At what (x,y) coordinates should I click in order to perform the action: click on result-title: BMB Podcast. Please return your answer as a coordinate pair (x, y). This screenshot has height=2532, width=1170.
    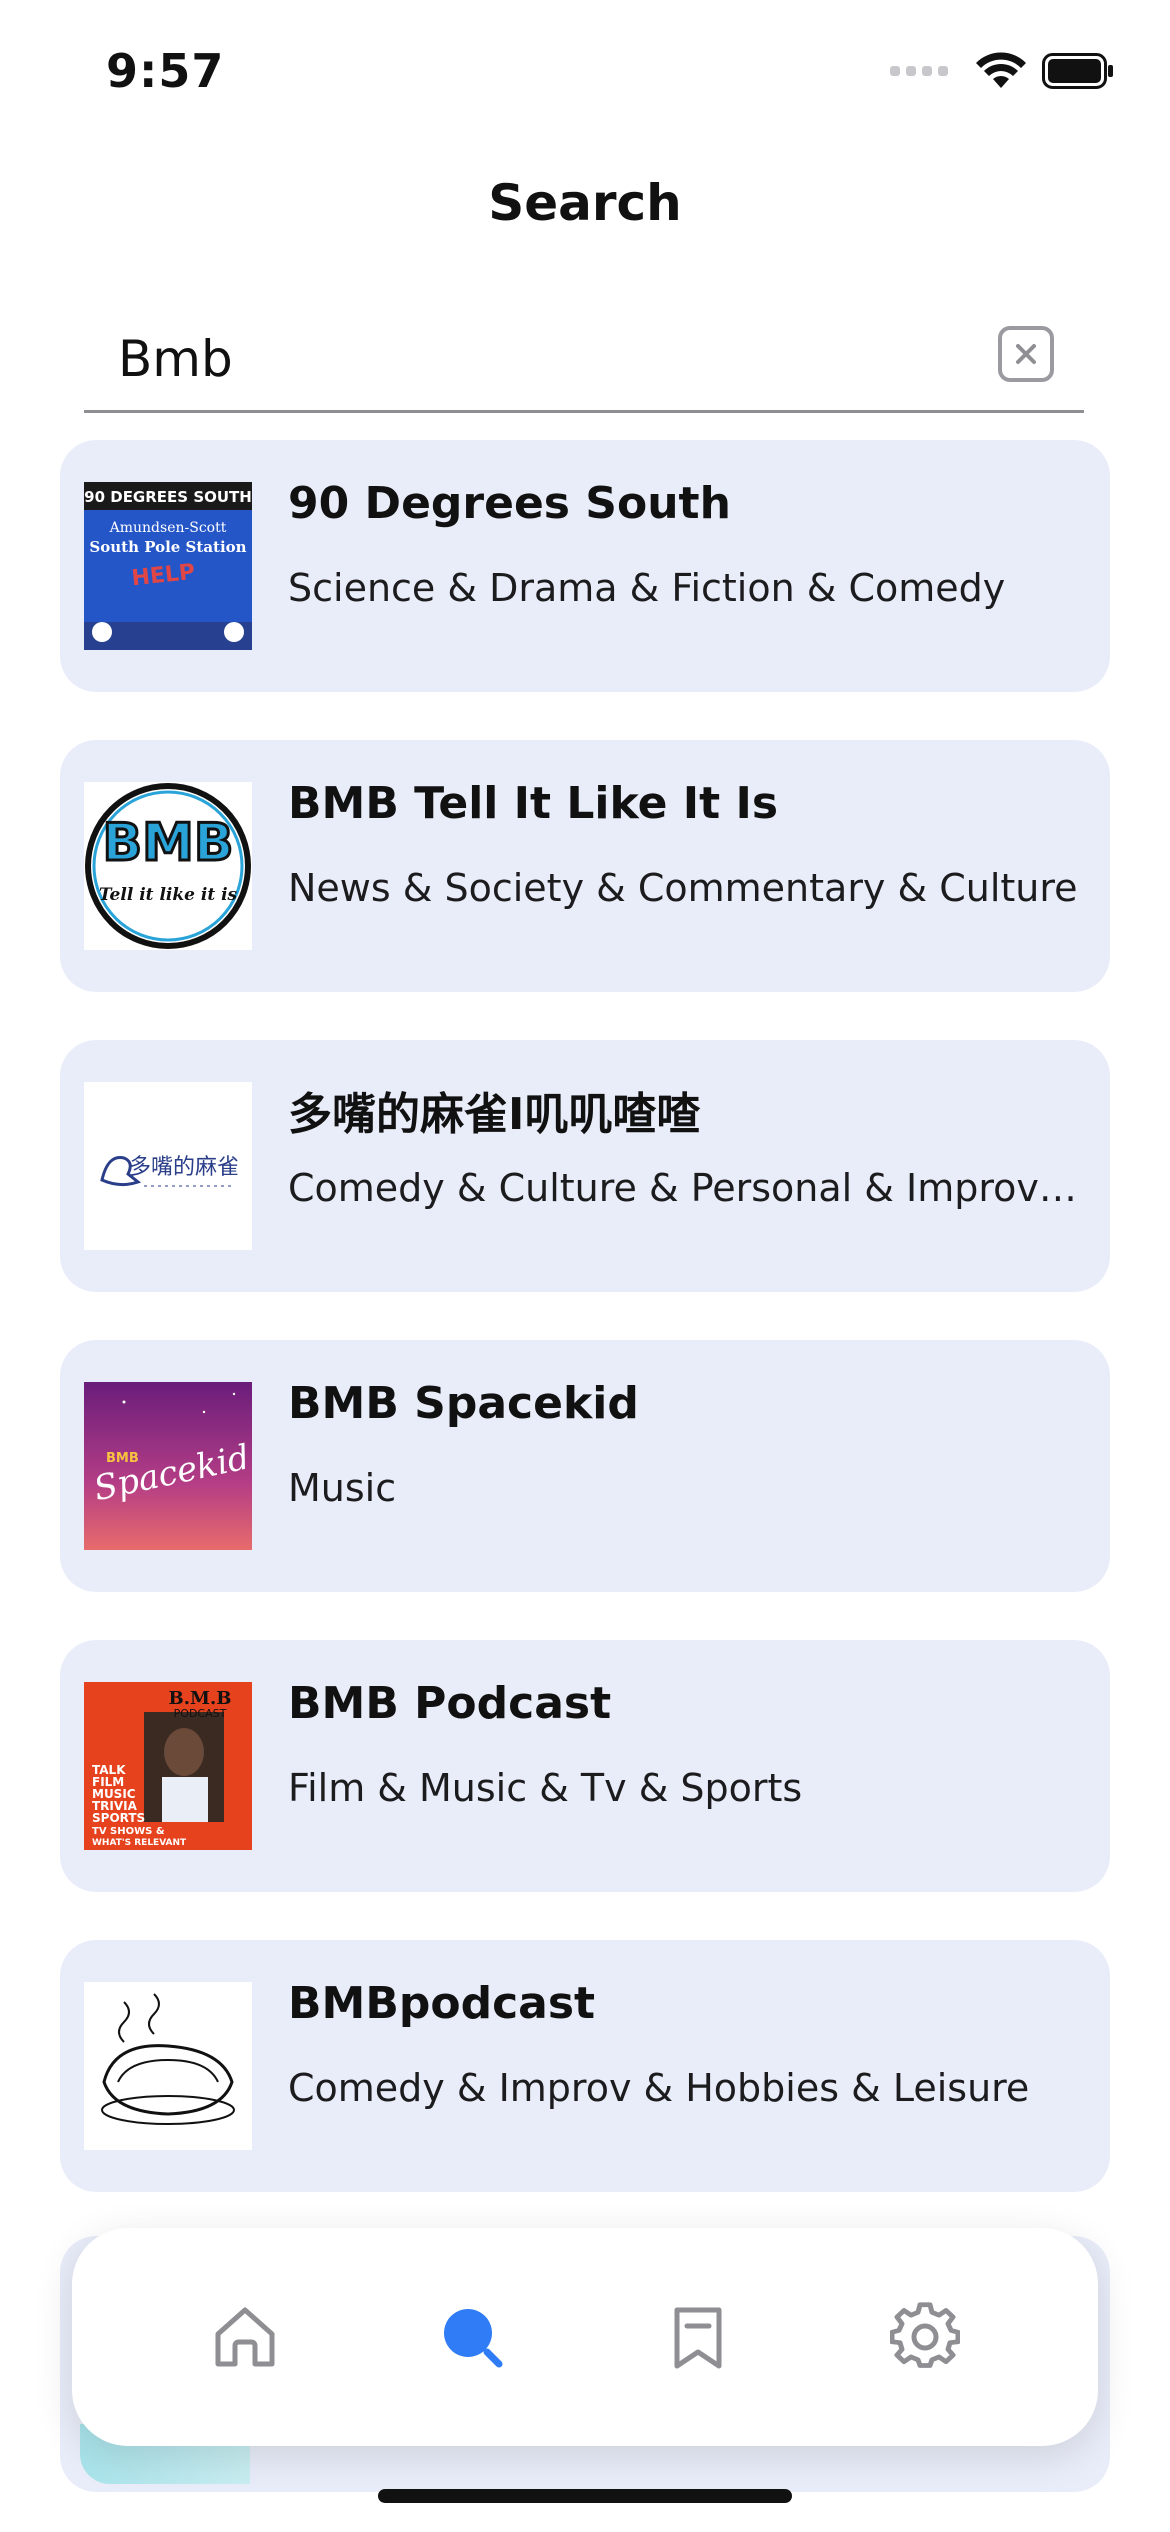
    Looking at the image, I should click on (450, 1703).